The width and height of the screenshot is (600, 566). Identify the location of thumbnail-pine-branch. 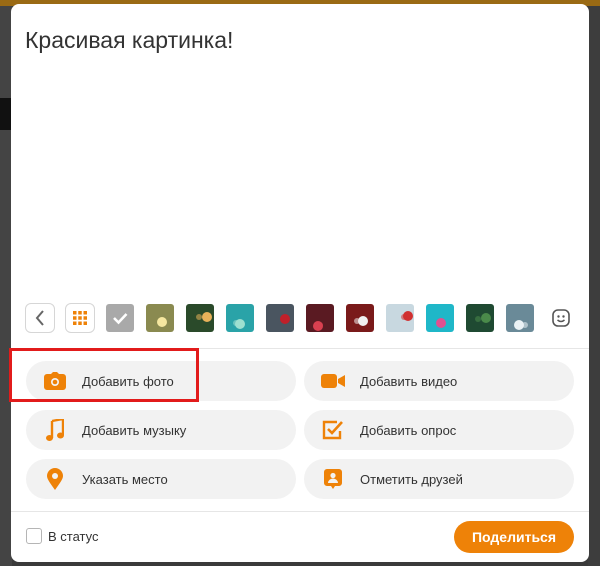
(480, 318).